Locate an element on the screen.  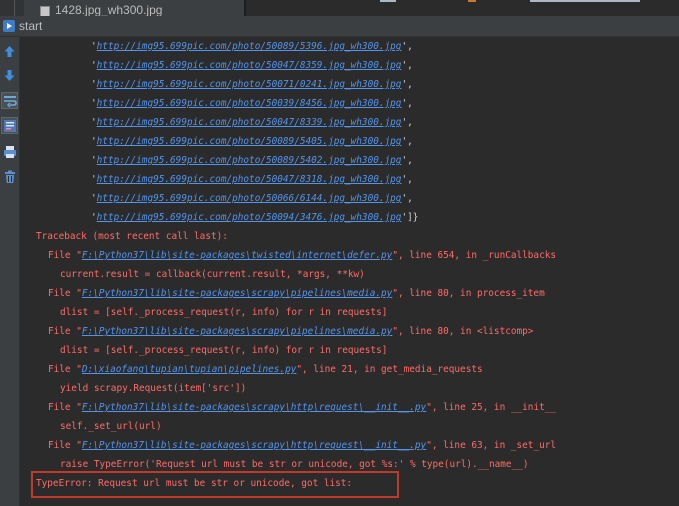
print-icon is located at coordinates (9, 151).